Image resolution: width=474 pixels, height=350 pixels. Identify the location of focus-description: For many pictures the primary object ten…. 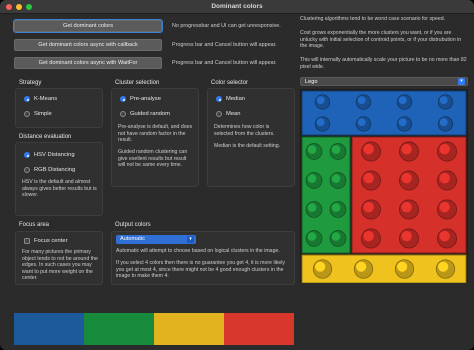
(60, 265).